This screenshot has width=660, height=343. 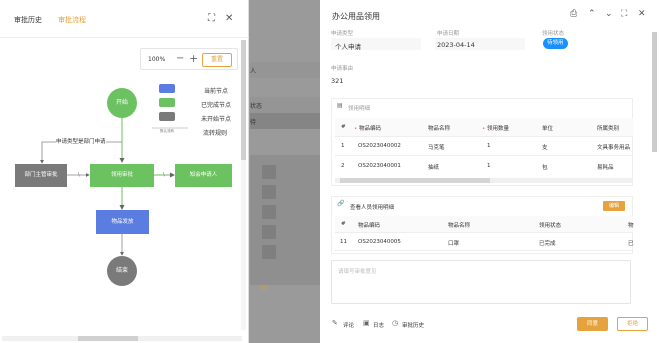 What do you see at coordinates (592, 324) in the screenshot?
I see `approve-button: 同意` at bounding box center [592, 324].